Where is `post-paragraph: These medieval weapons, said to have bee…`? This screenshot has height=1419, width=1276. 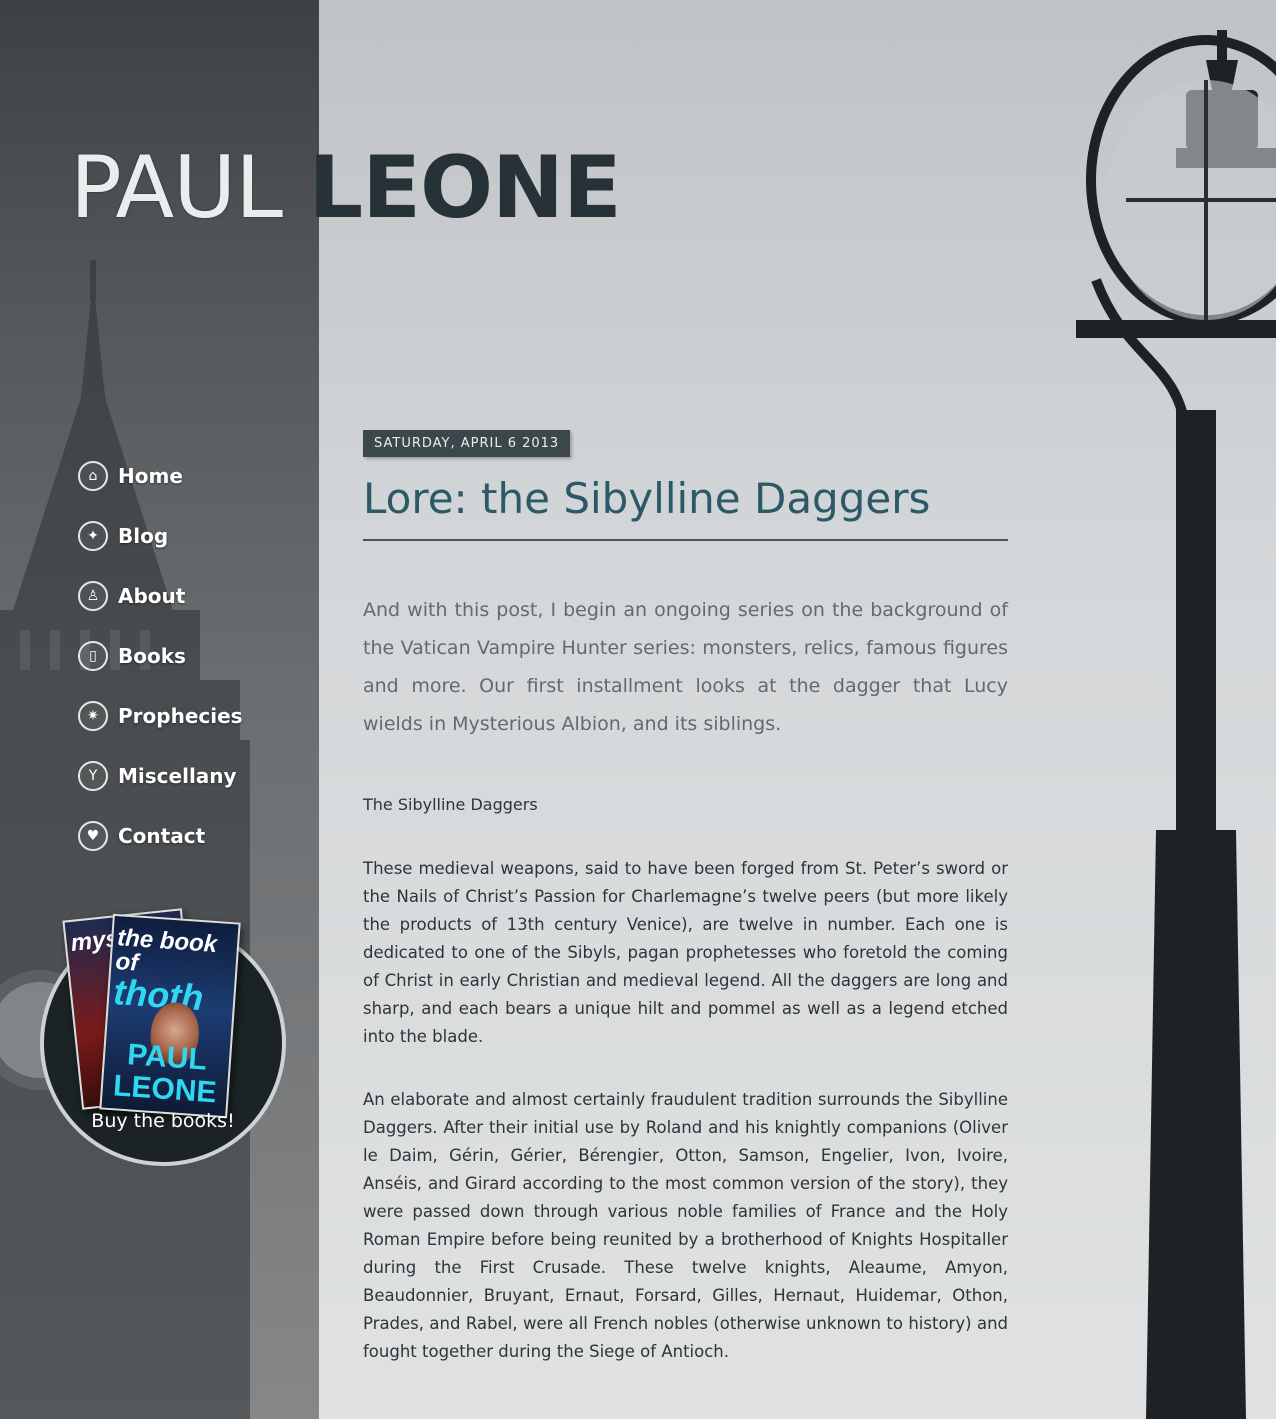 post-paragraph: These medieval weapons, said to have bee… is located at coordinates (685, 952).